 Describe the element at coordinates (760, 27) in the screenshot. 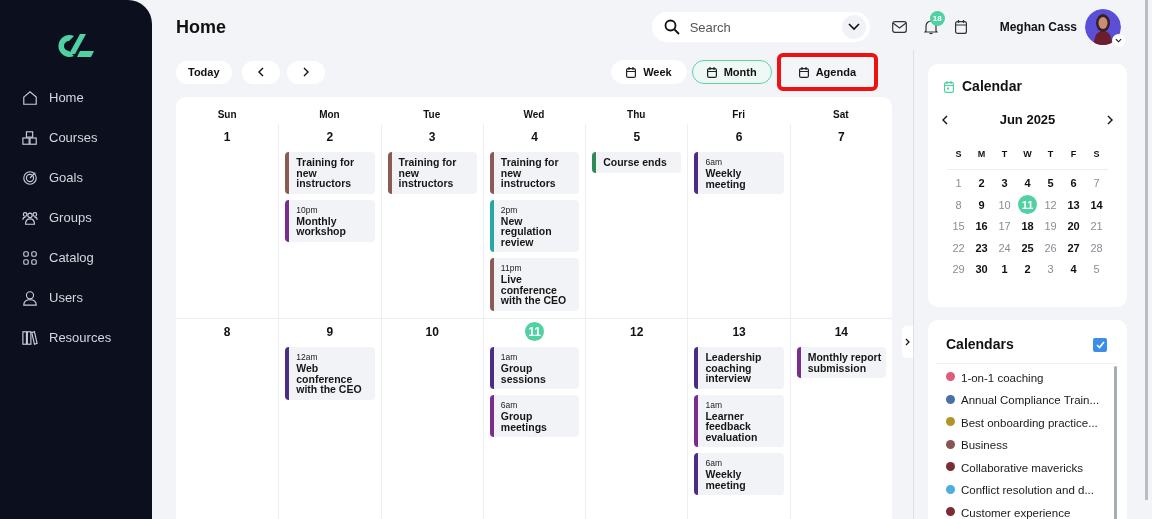

I see `search-field: Search` at that location.